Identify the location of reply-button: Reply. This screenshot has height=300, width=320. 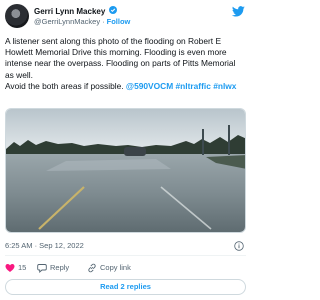
(53, 268).